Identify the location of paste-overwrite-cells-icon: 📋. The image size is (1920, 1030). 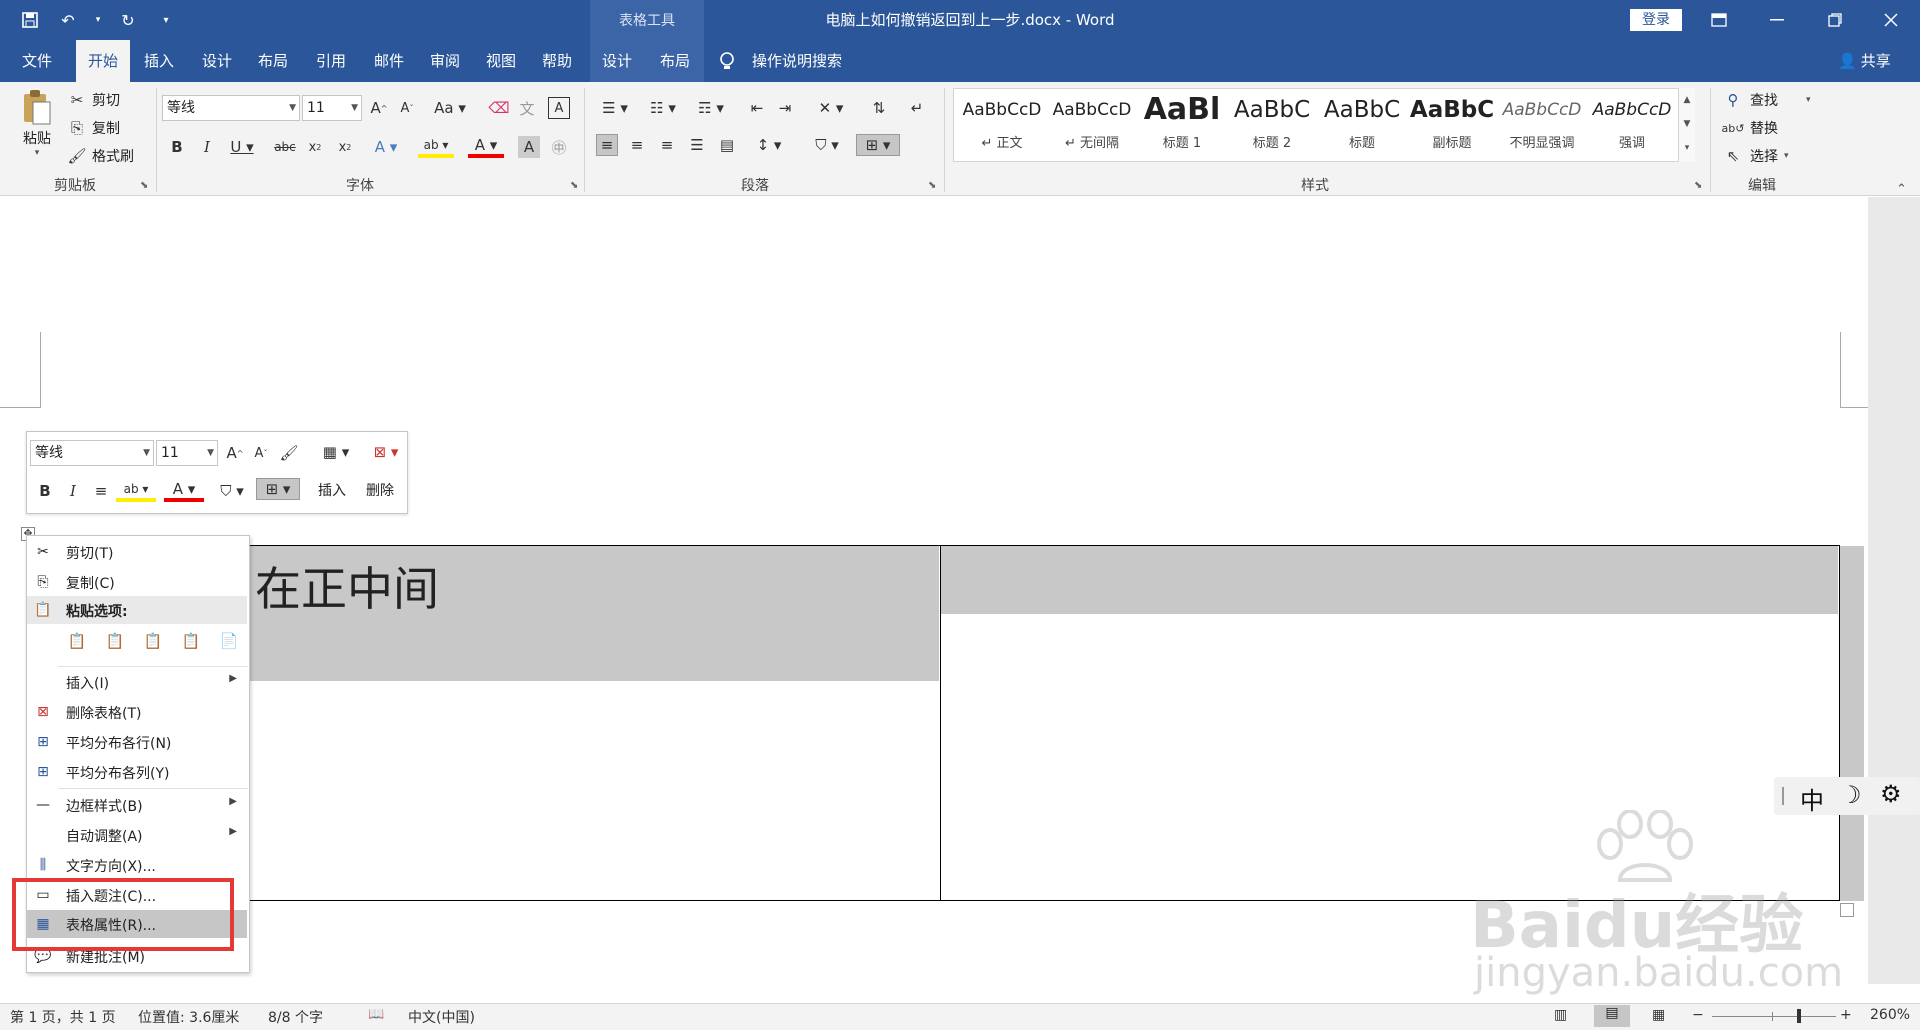
(191, 641).